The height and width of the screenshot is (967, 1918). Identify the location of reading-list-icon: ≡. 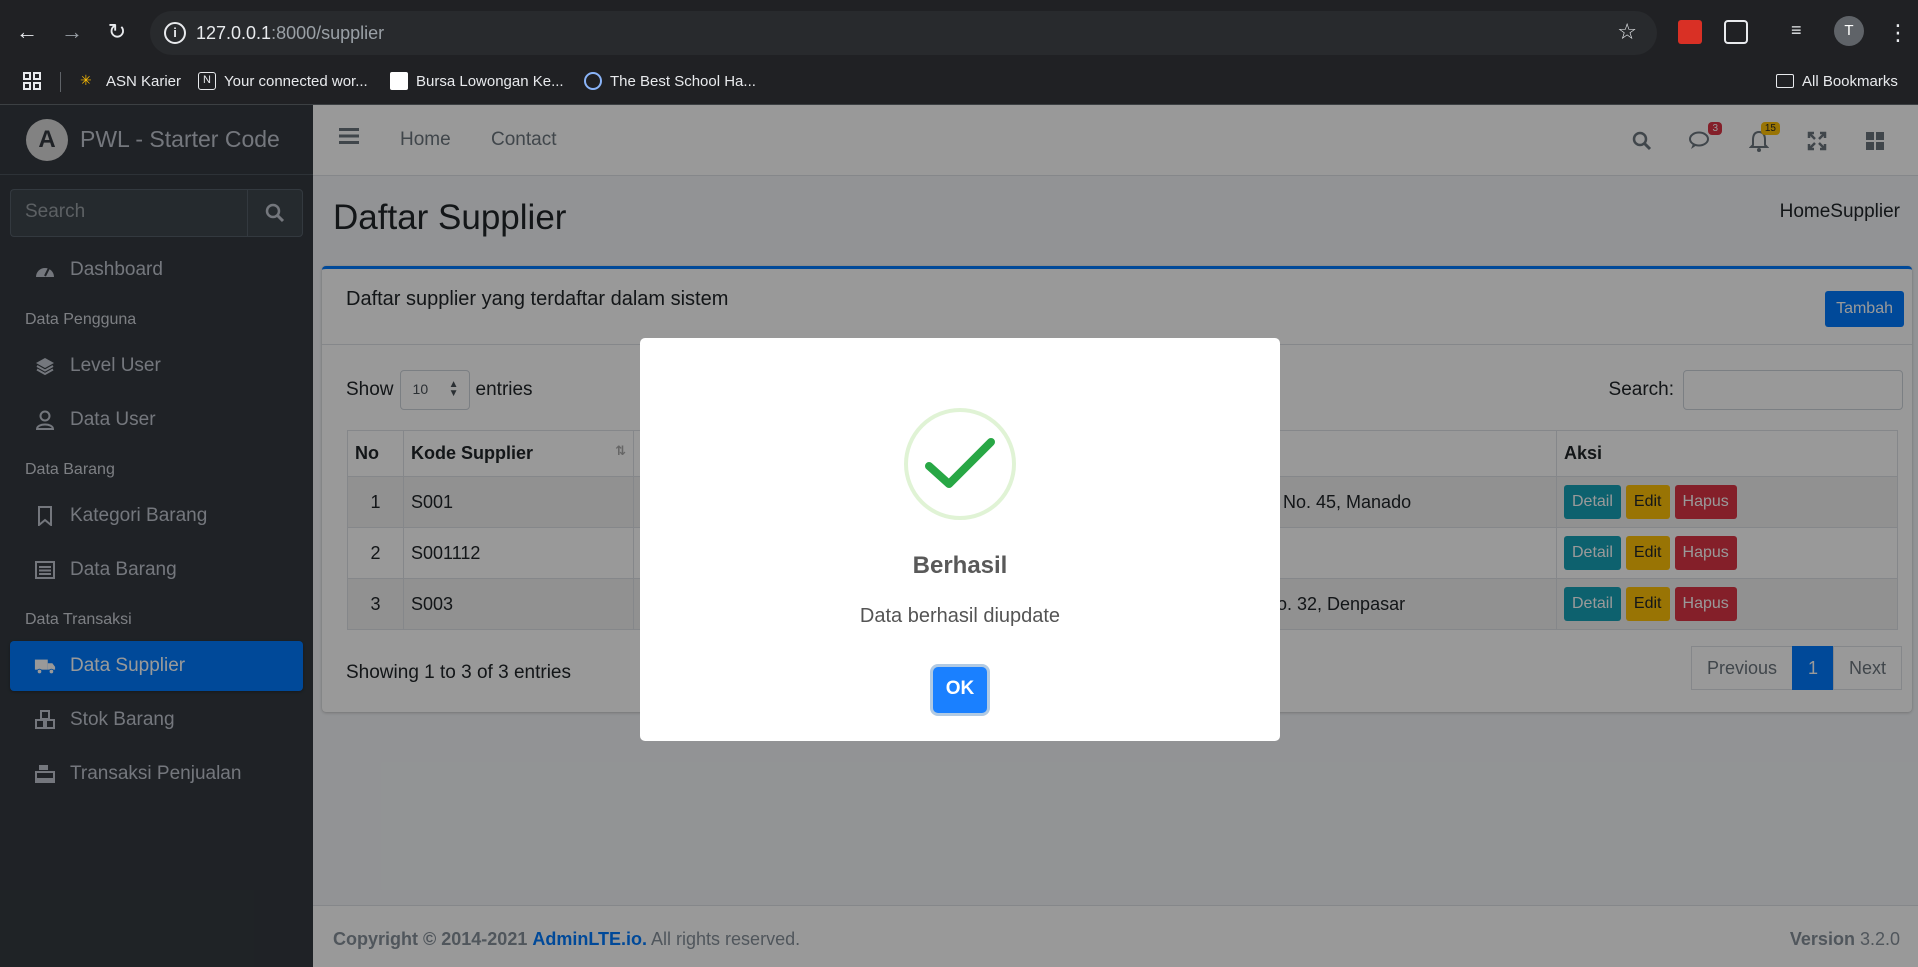
(1803, 32).